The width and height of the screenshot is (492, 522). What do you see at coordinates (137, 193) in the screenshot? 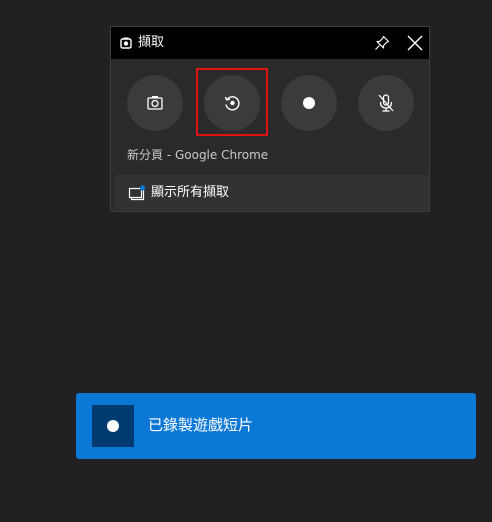
I see `gallery-icon` at bounding box center [137, 193].